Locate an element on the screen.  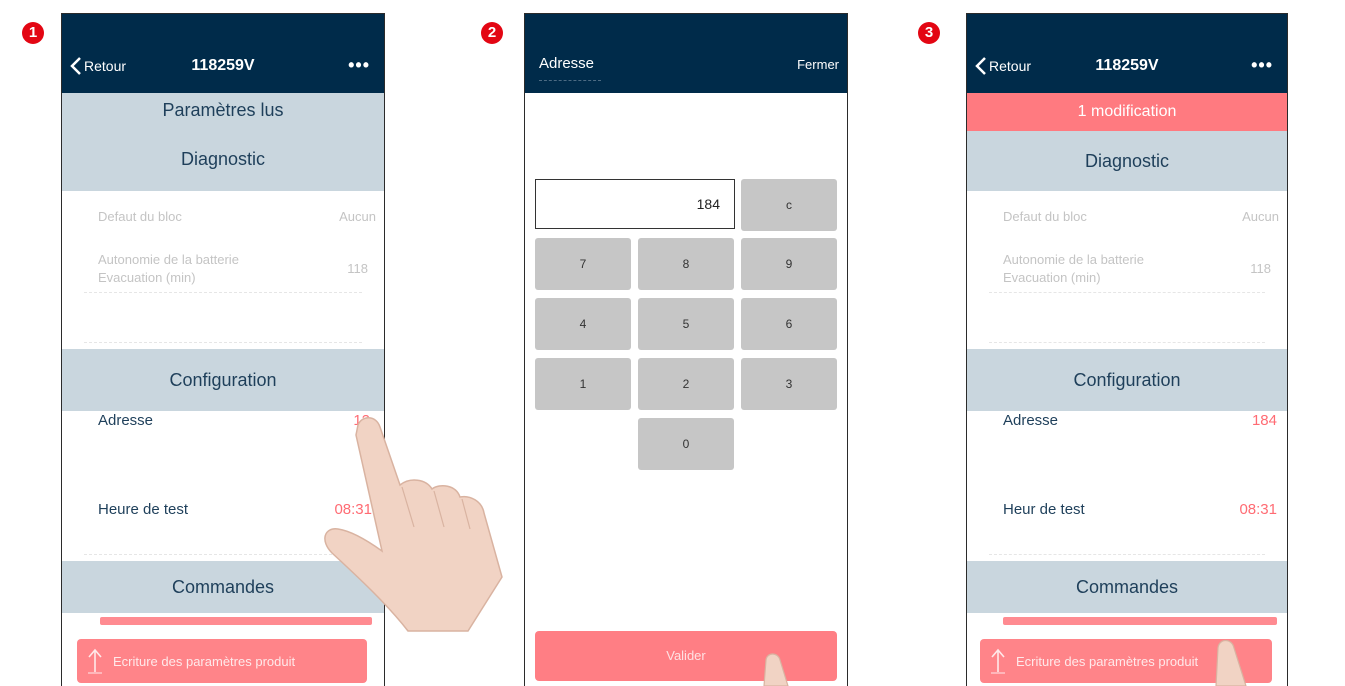
key-4: 4 is located at coordinates (583, 324).